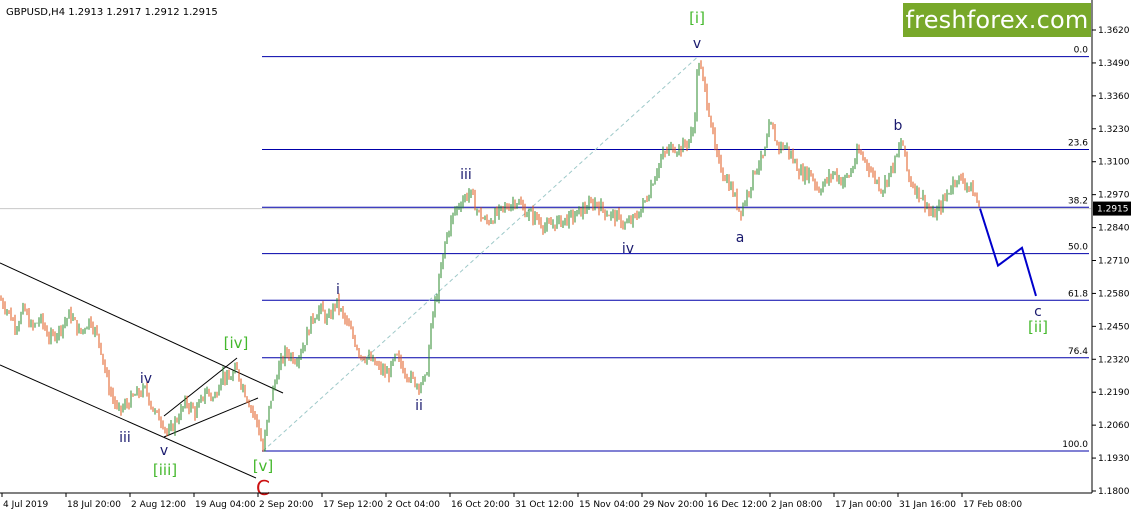  What do you see at coordinates (1078, 352) in the screenshot?
I see `fib-level-label: 76.4` at bounding box center [1078, 352].